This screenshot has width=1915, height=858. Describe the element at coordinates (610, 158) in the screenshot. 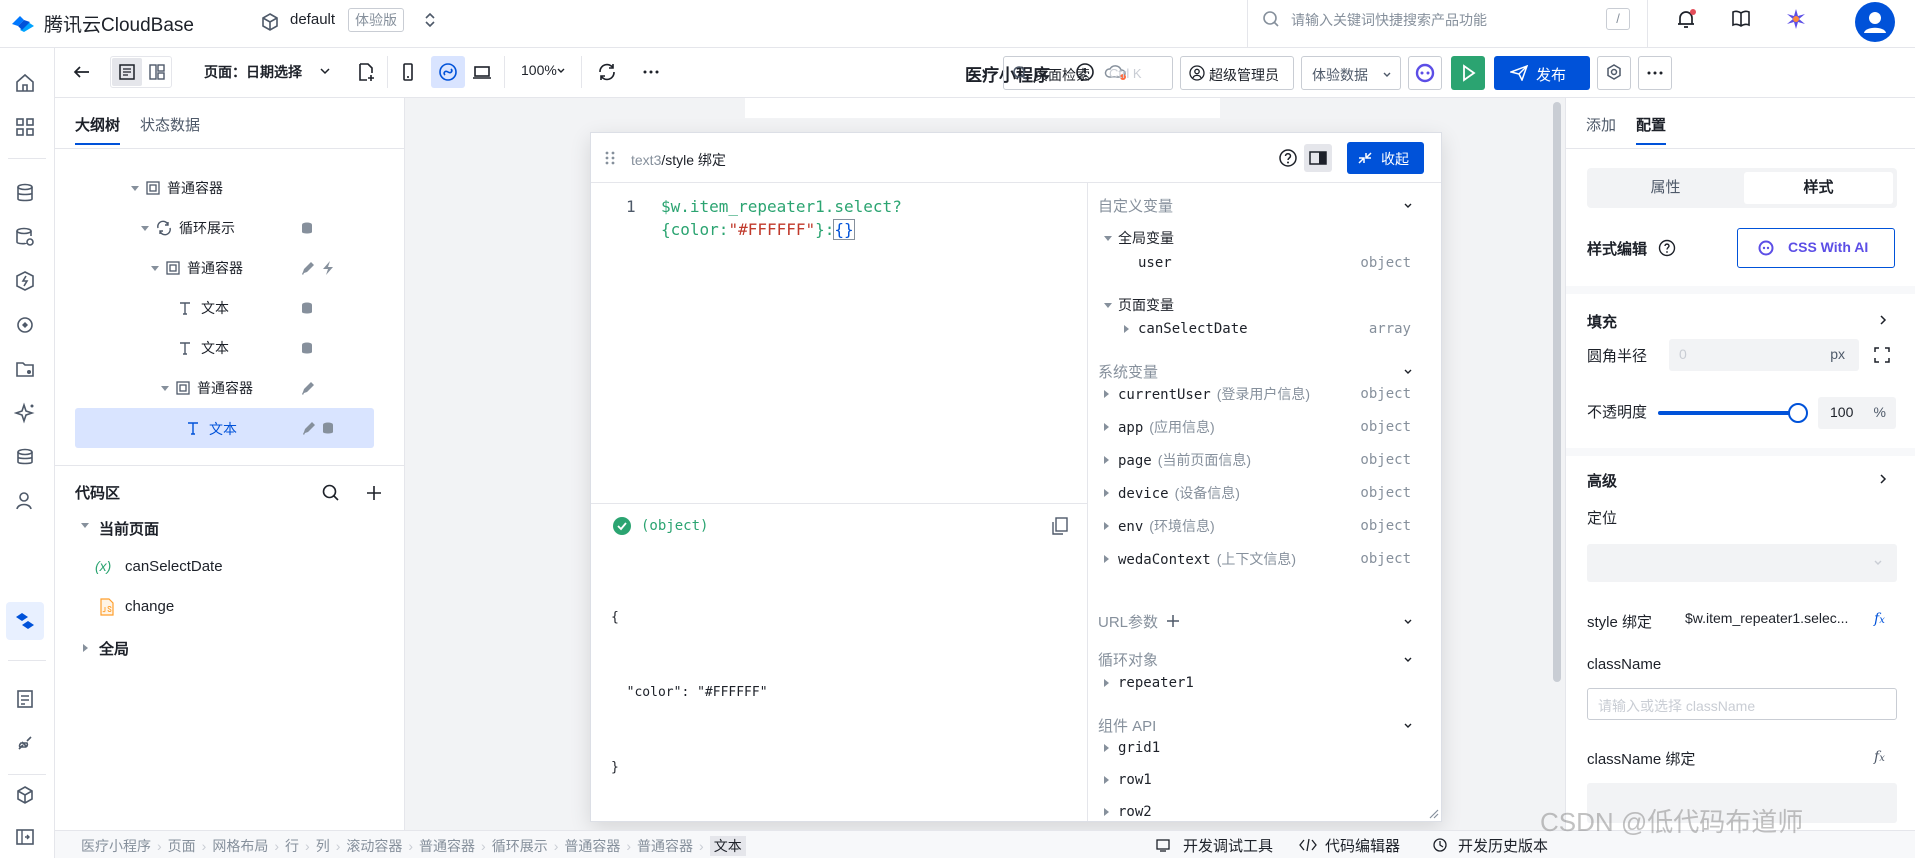

I see `drag-handle-icon` at that location.